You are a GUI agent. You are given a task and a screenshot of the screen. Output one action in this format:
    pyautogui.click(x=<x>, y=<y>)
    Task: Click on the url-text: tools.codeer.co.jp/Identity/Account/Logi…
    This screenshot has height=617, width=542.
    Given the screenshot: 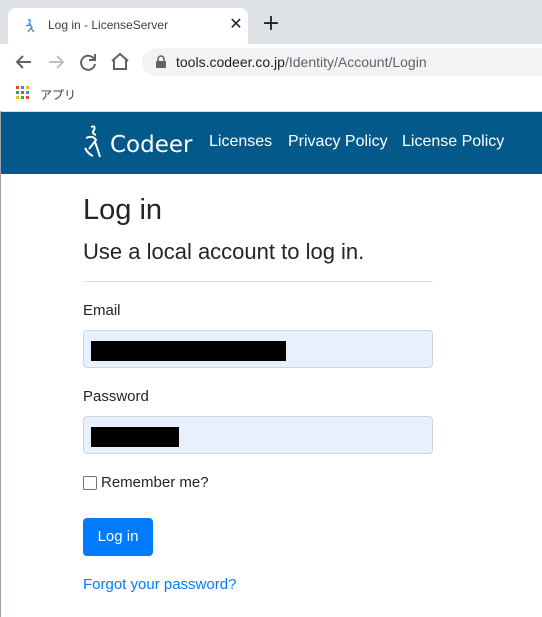 What is the action you would take?
    pyautogui.click(x=301, y=62)
    